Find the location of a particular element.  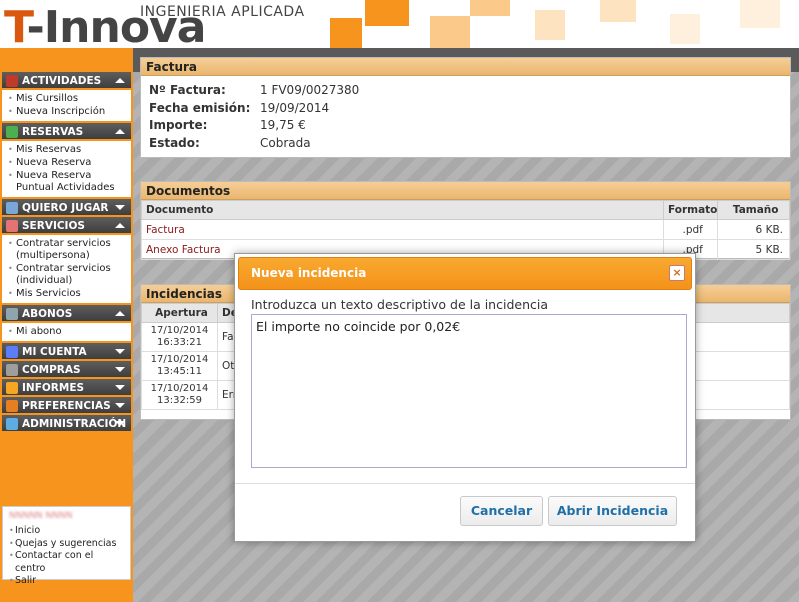

dialog-divider is located at coordinates (465, 483).